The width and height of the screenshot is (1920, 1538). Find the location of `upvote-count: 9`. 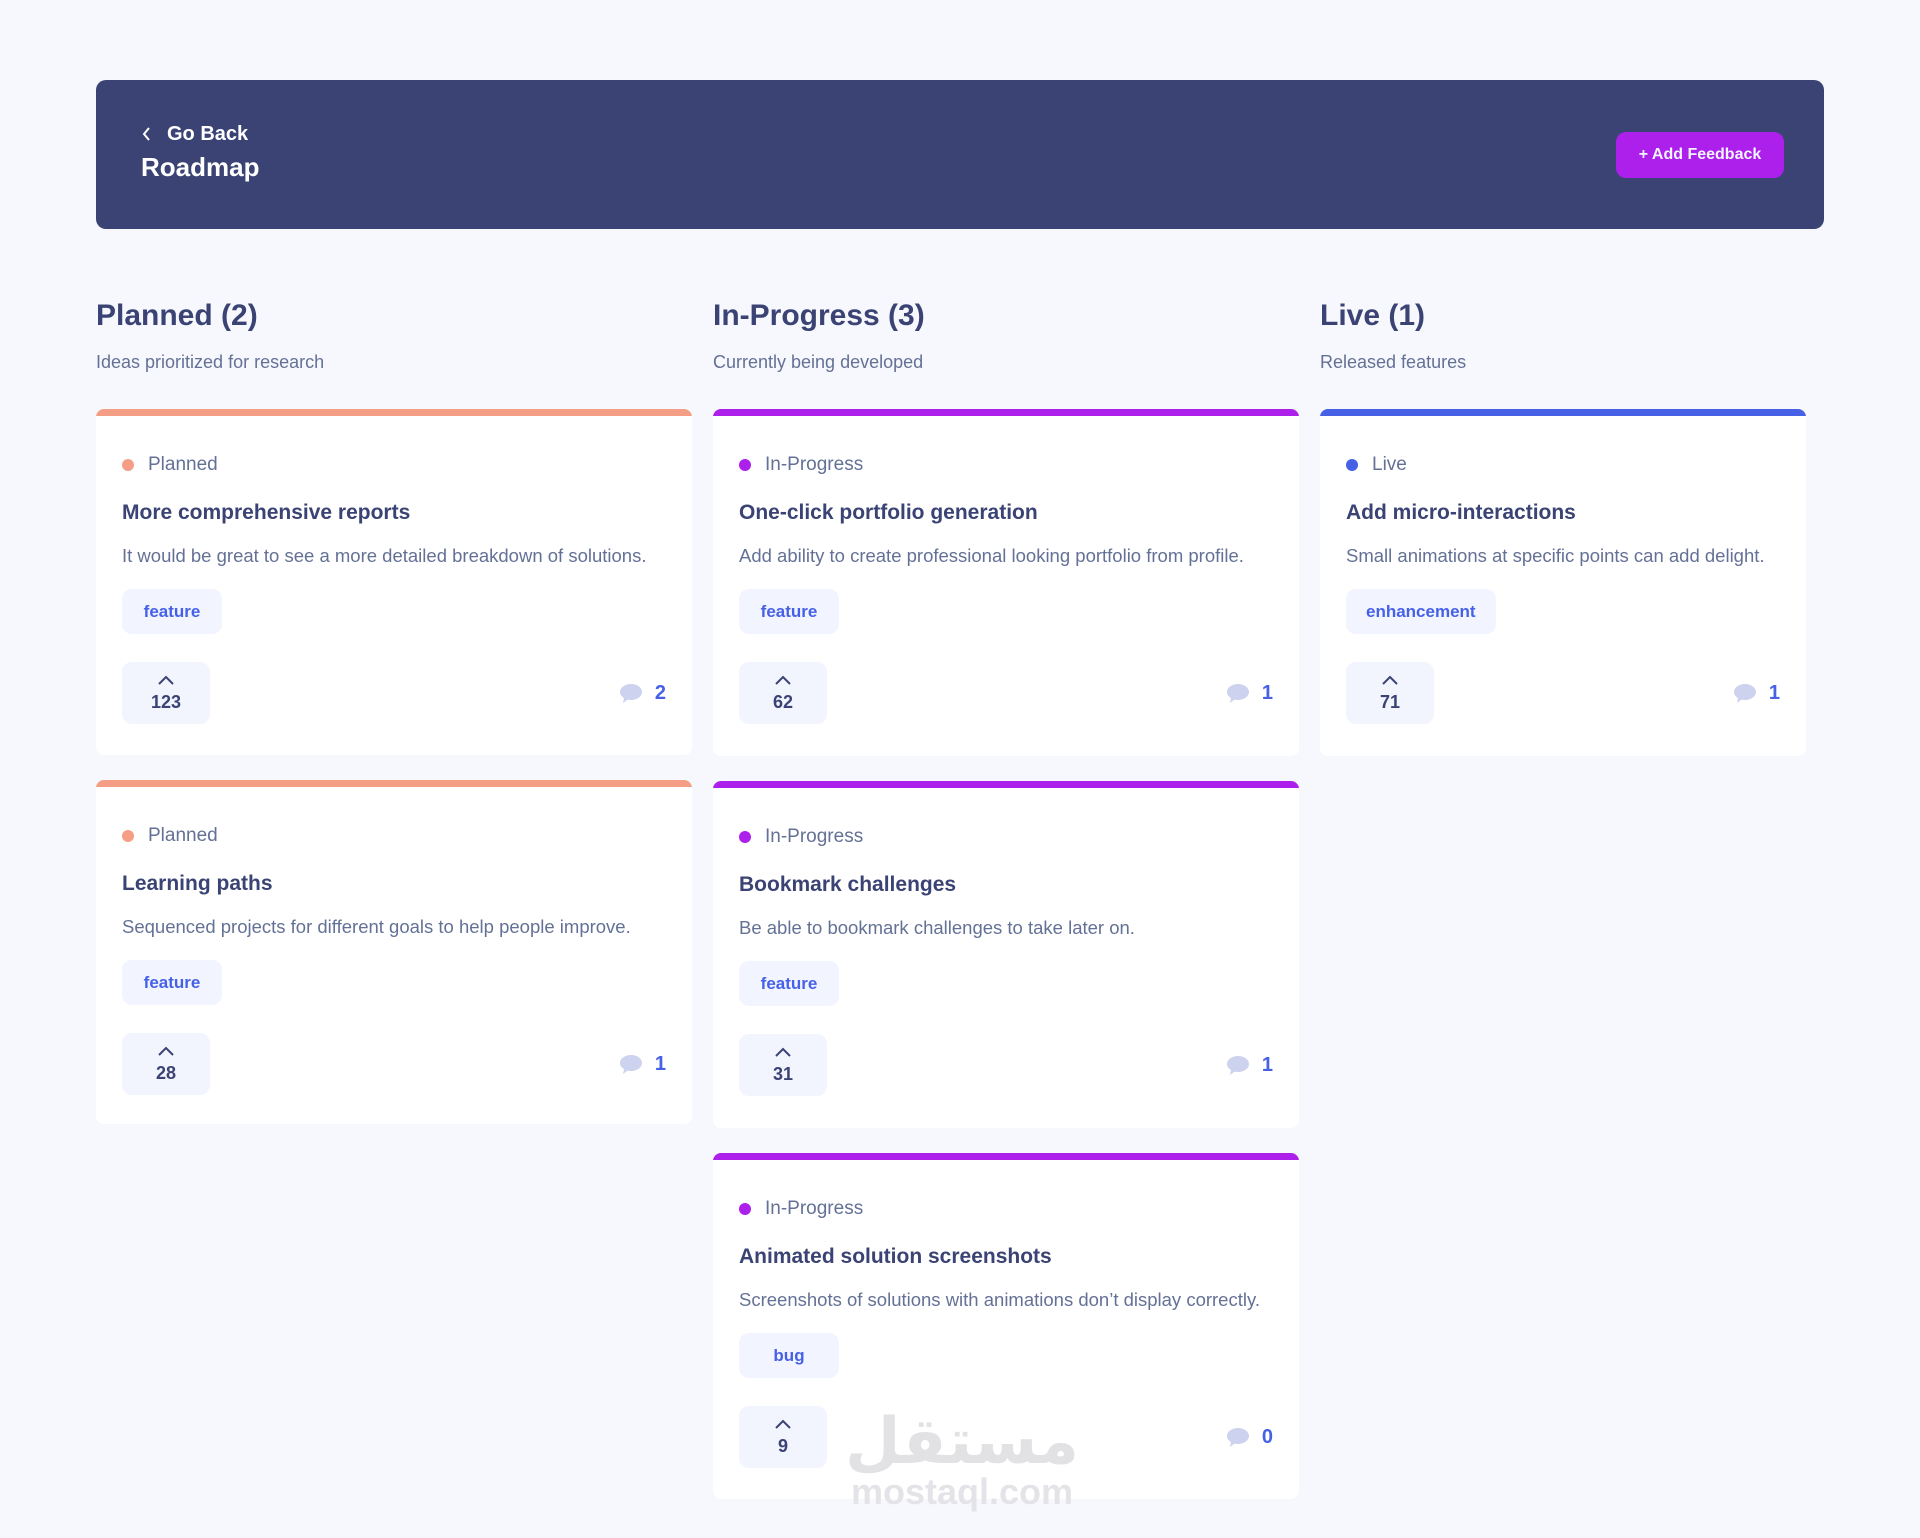

upvote-count: 9 is located at coordinates (782, 1445).